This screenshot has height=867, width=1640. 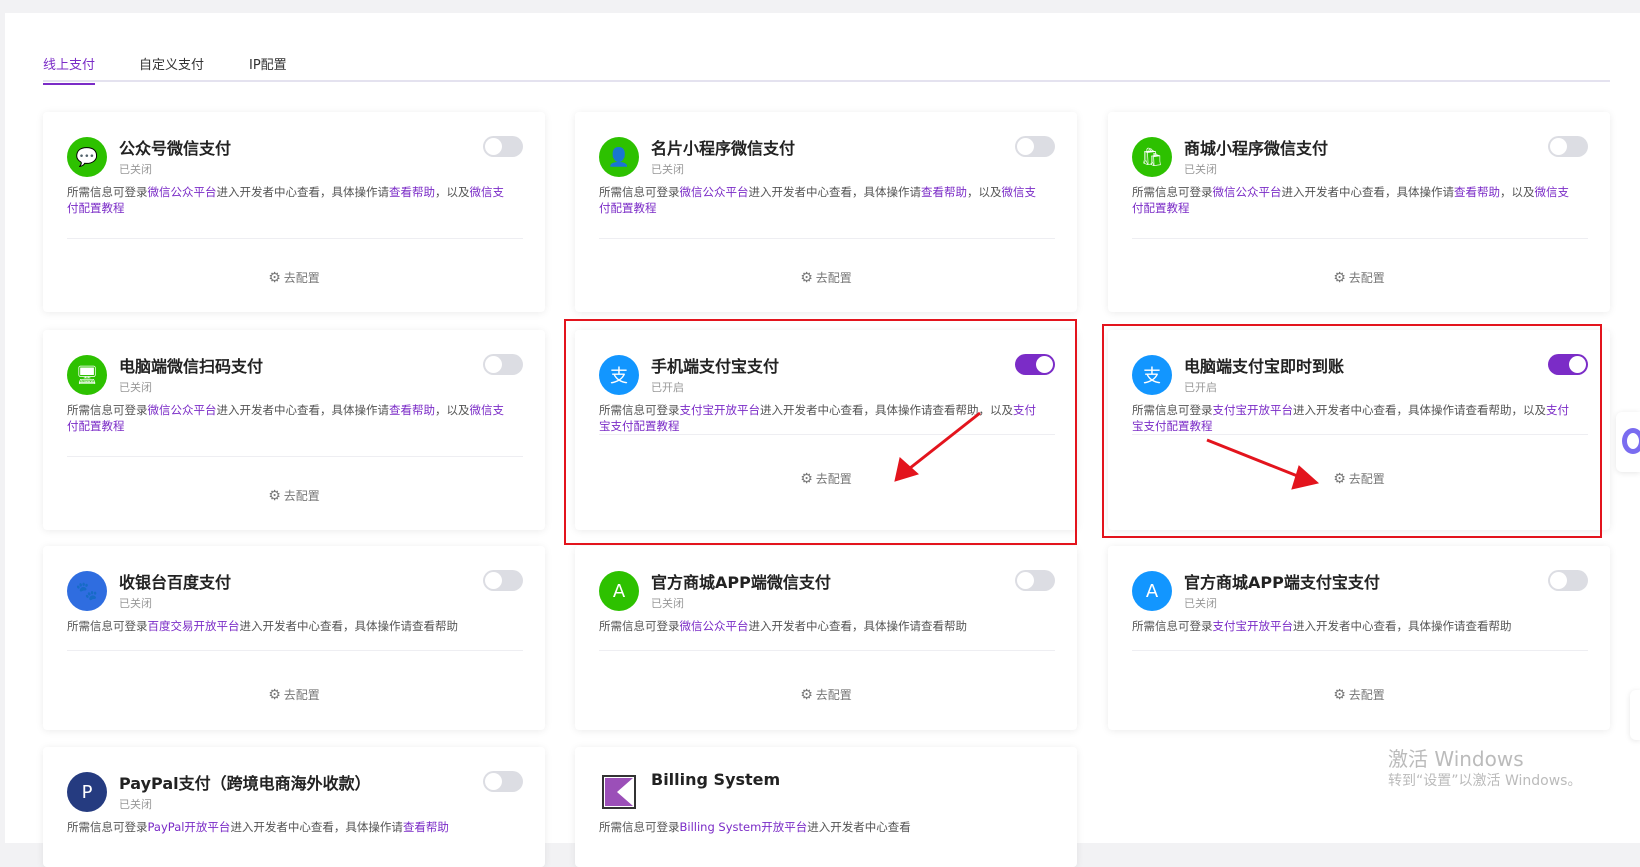 I want to click on customer-service-button, so click(x=1628, y=442).